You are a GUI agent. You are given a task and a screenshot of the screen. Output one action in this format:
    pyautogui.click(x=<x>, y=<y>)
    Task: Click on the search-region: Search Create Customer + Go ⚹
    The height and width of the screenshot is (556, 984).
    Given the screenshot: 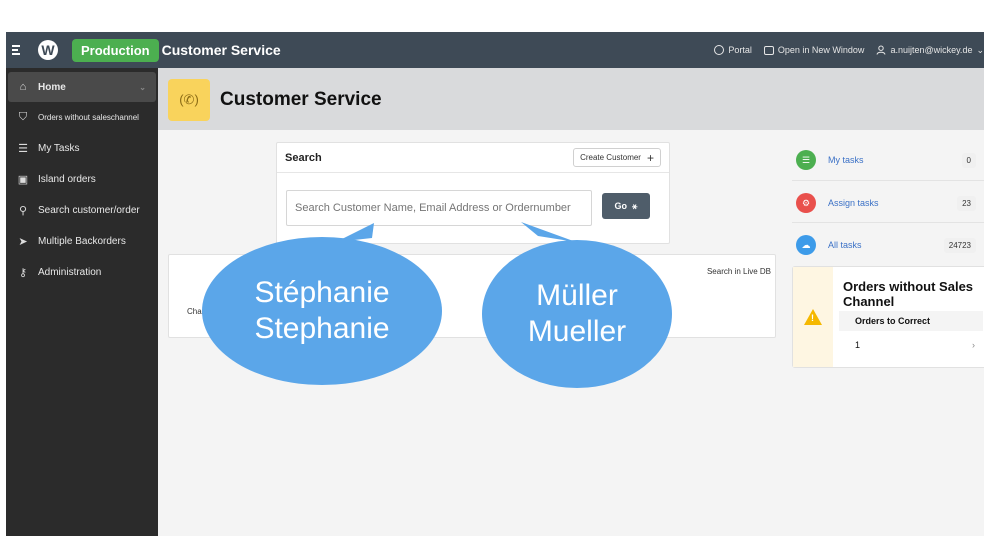 What is the action you would take?
    pyautogui.click(x=473, y=193)
    